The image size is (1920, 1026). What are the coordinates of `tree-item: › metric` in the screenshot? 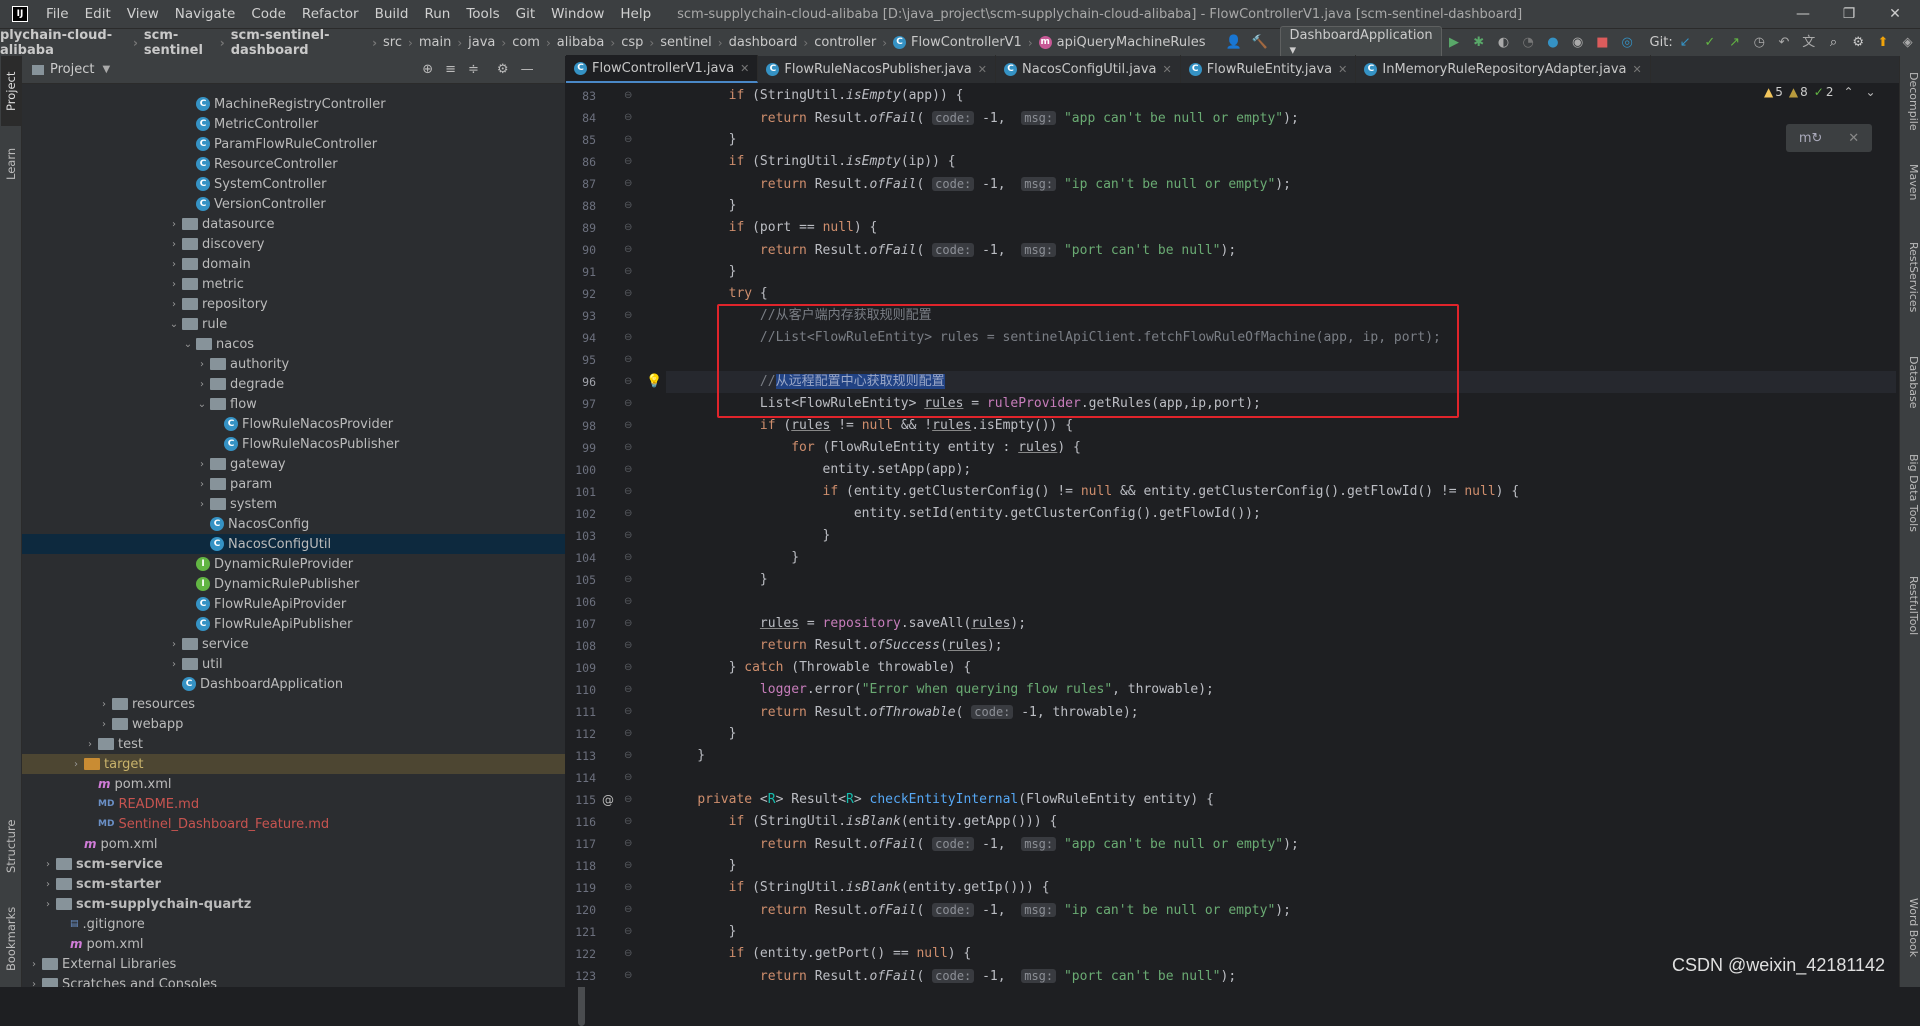 It's located at (293, 284).